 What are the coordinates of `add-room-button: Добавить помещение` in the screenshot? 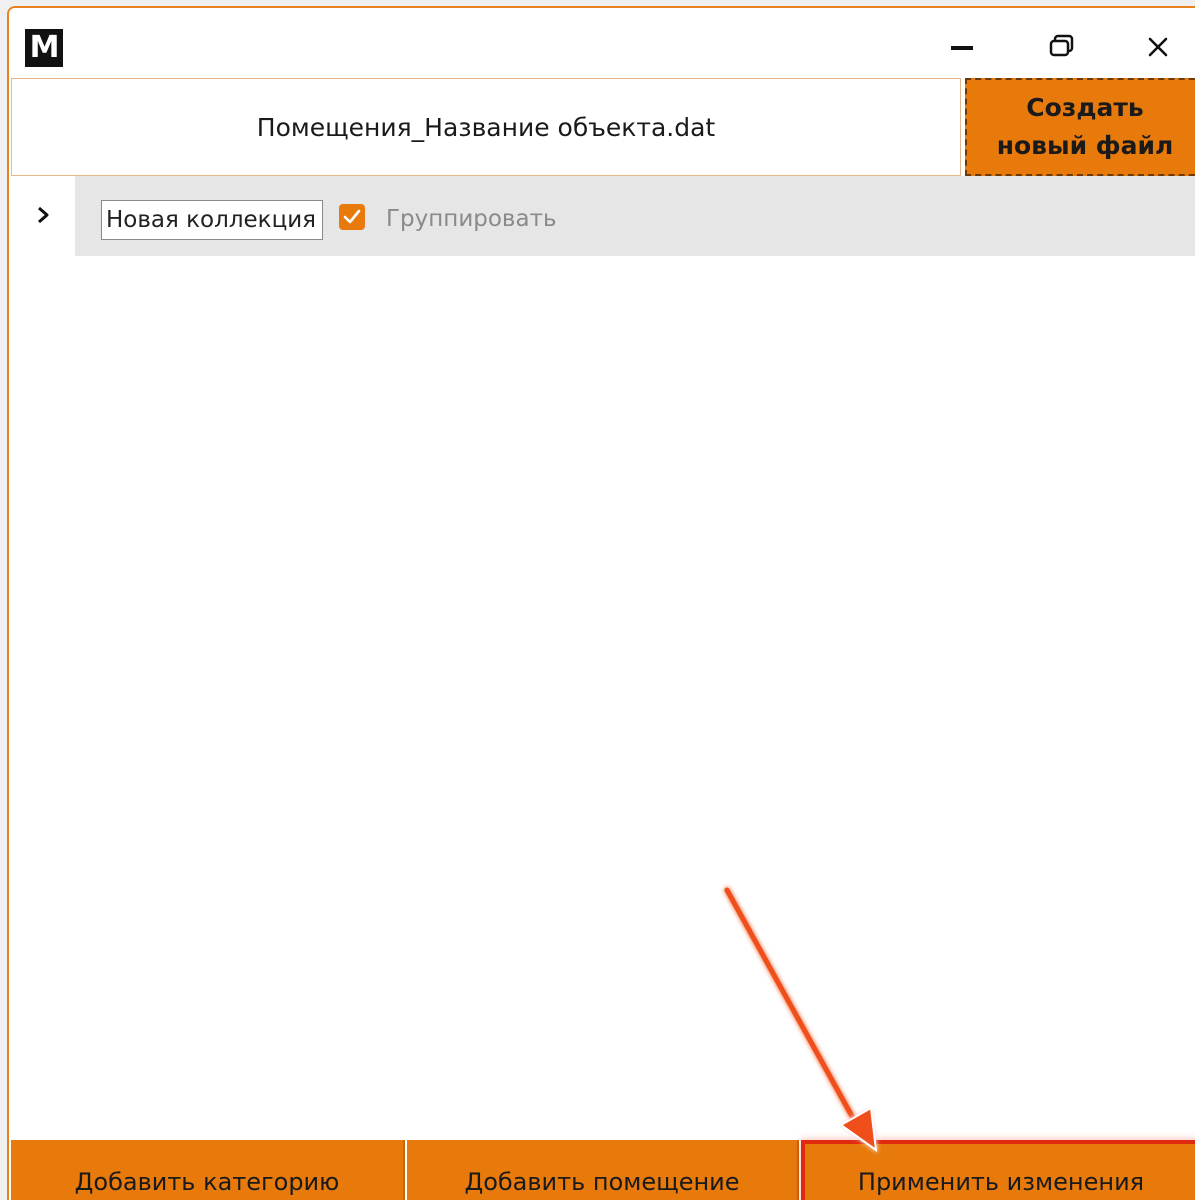 It's located at (603, 1170).